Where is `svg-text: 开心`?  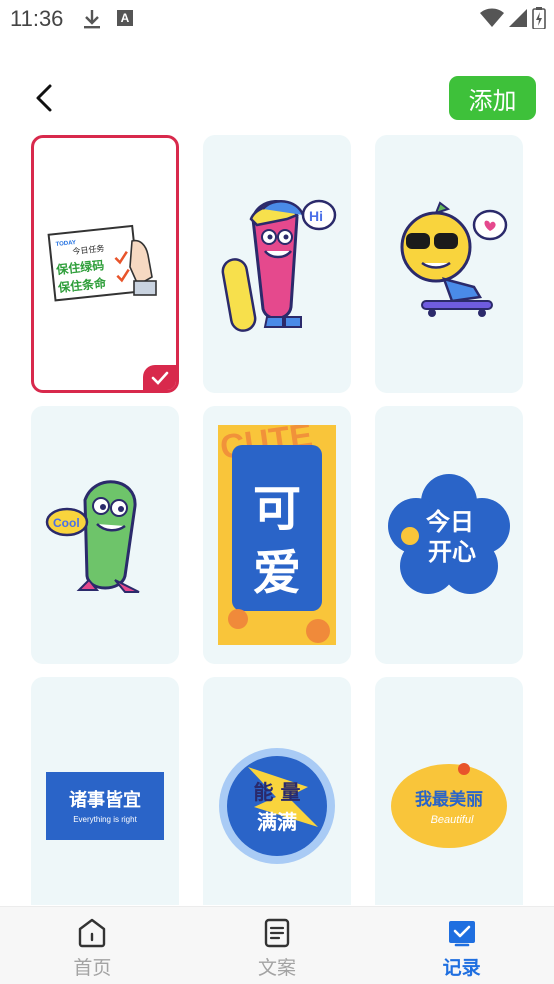 svg-text: 开心 is located at coordinates (452, 552).